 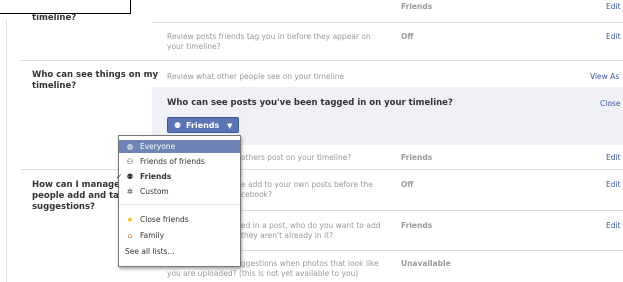 I want to click on chevron-down-icon: ▼, so click(x=230, y=126).